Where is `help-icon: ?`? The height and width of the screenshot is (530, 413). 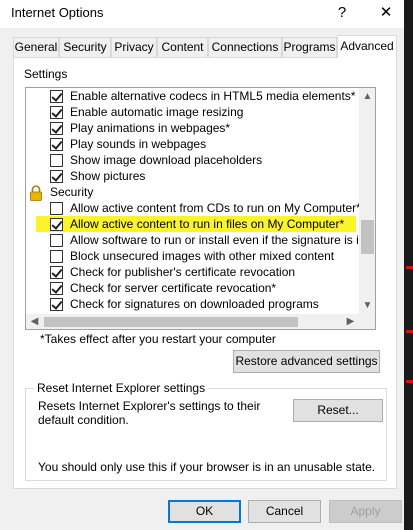 help-icon: ? is located at coordinates (342, 12).